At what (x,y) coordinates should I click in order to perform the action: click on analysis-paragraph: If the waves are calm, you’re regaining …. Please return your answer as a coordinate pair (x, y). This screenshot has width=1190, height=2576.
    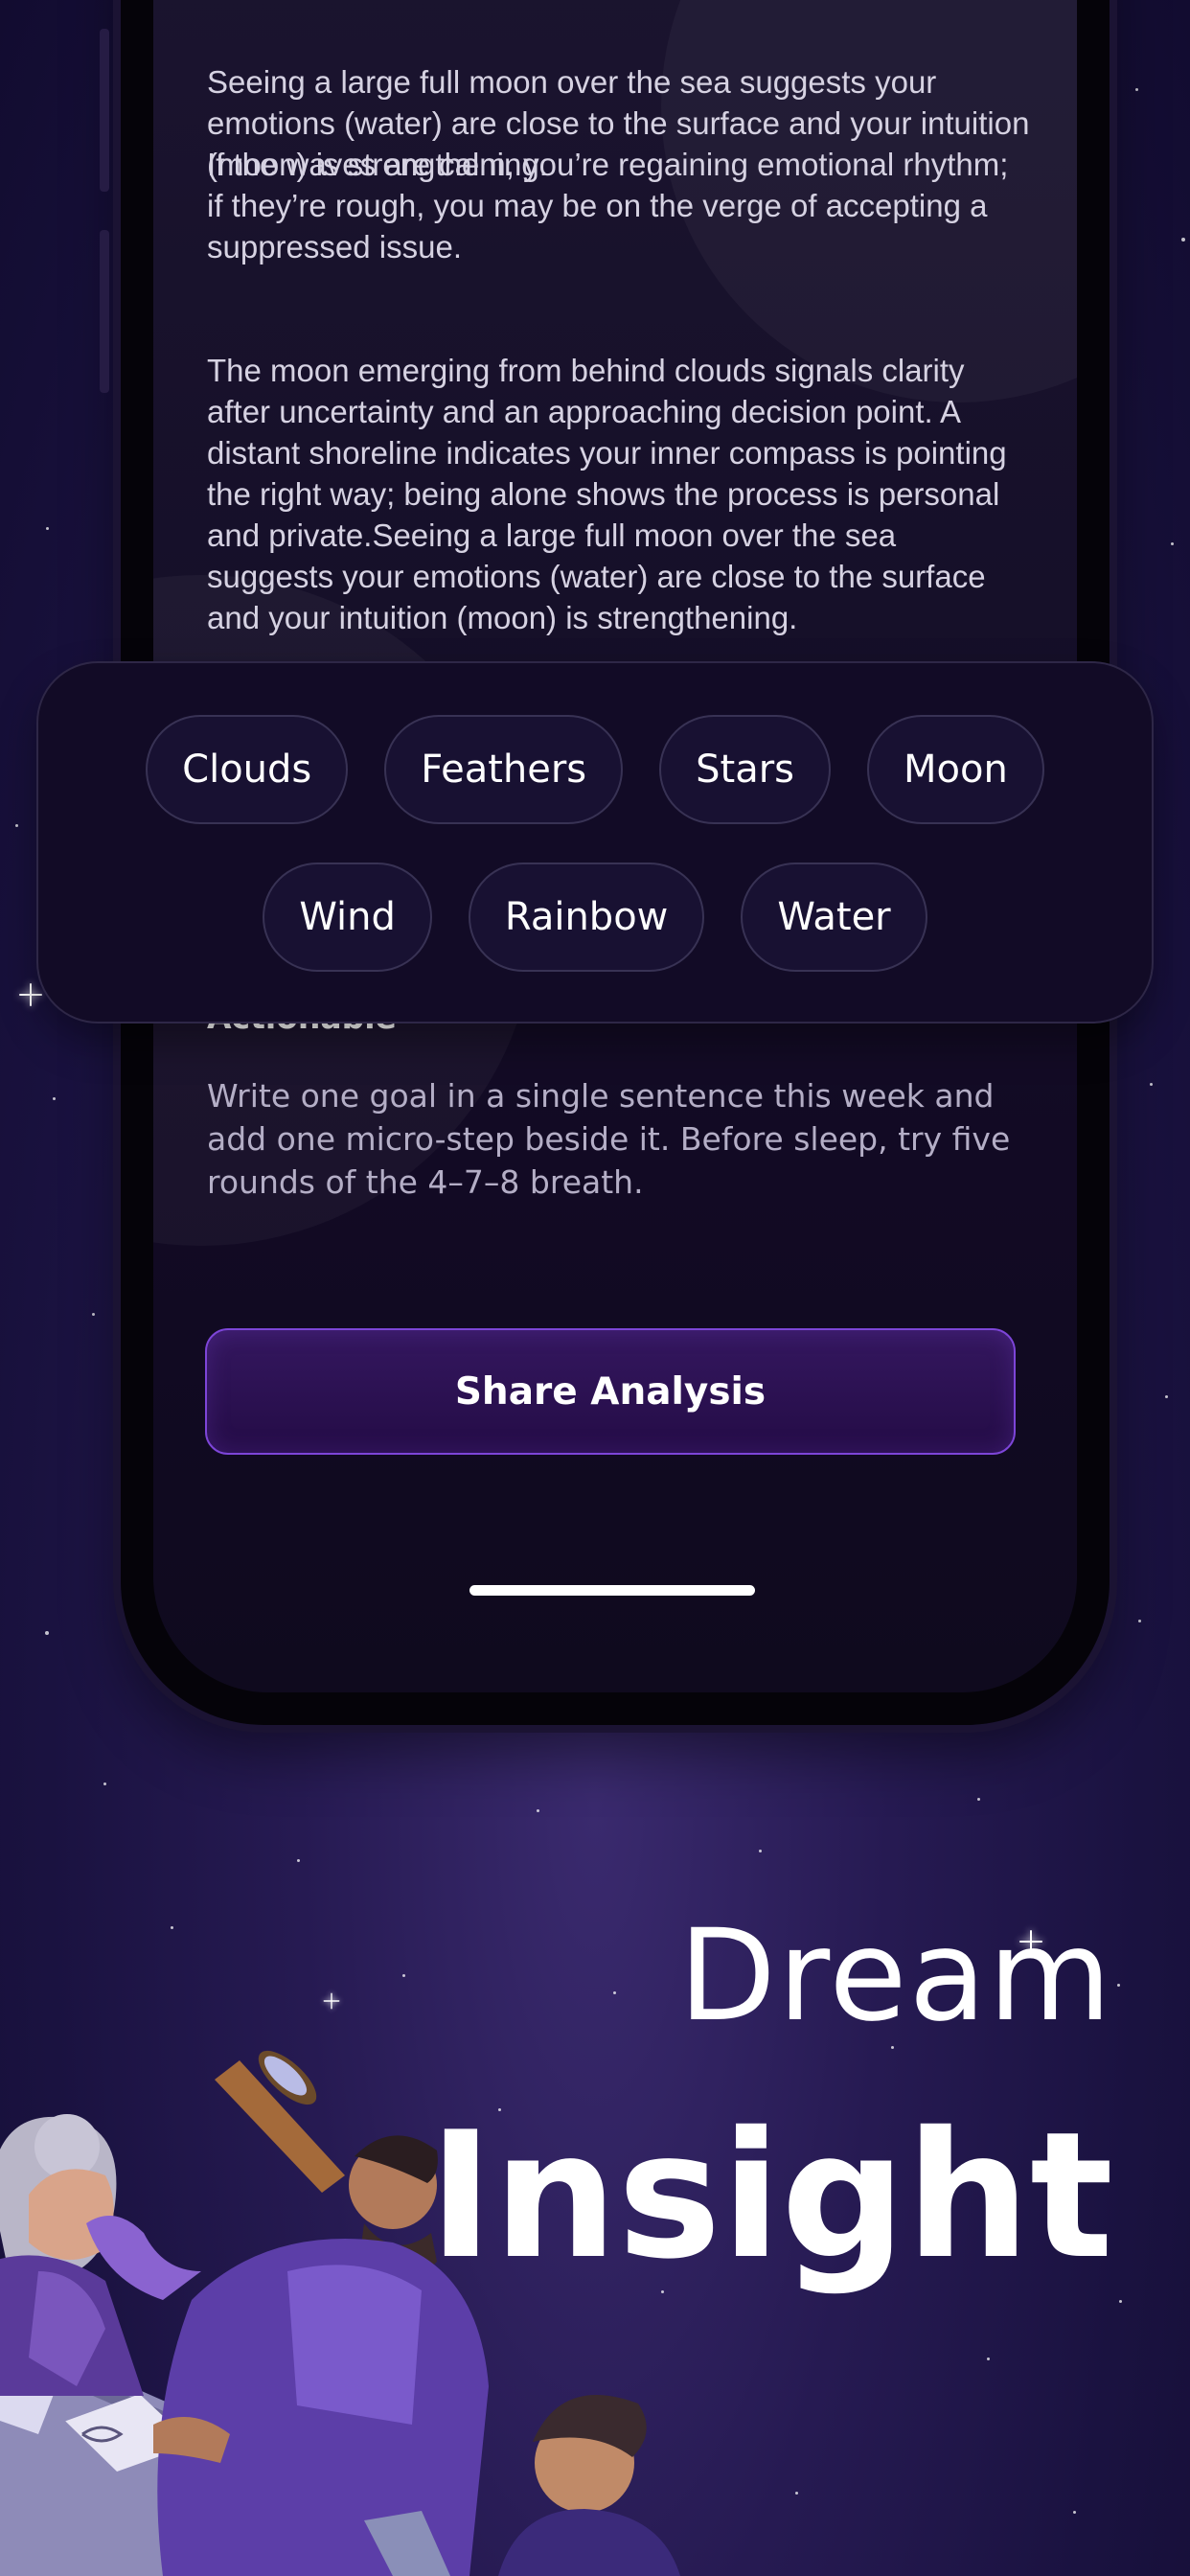
    Looking at the image, I should click on (608, 205).